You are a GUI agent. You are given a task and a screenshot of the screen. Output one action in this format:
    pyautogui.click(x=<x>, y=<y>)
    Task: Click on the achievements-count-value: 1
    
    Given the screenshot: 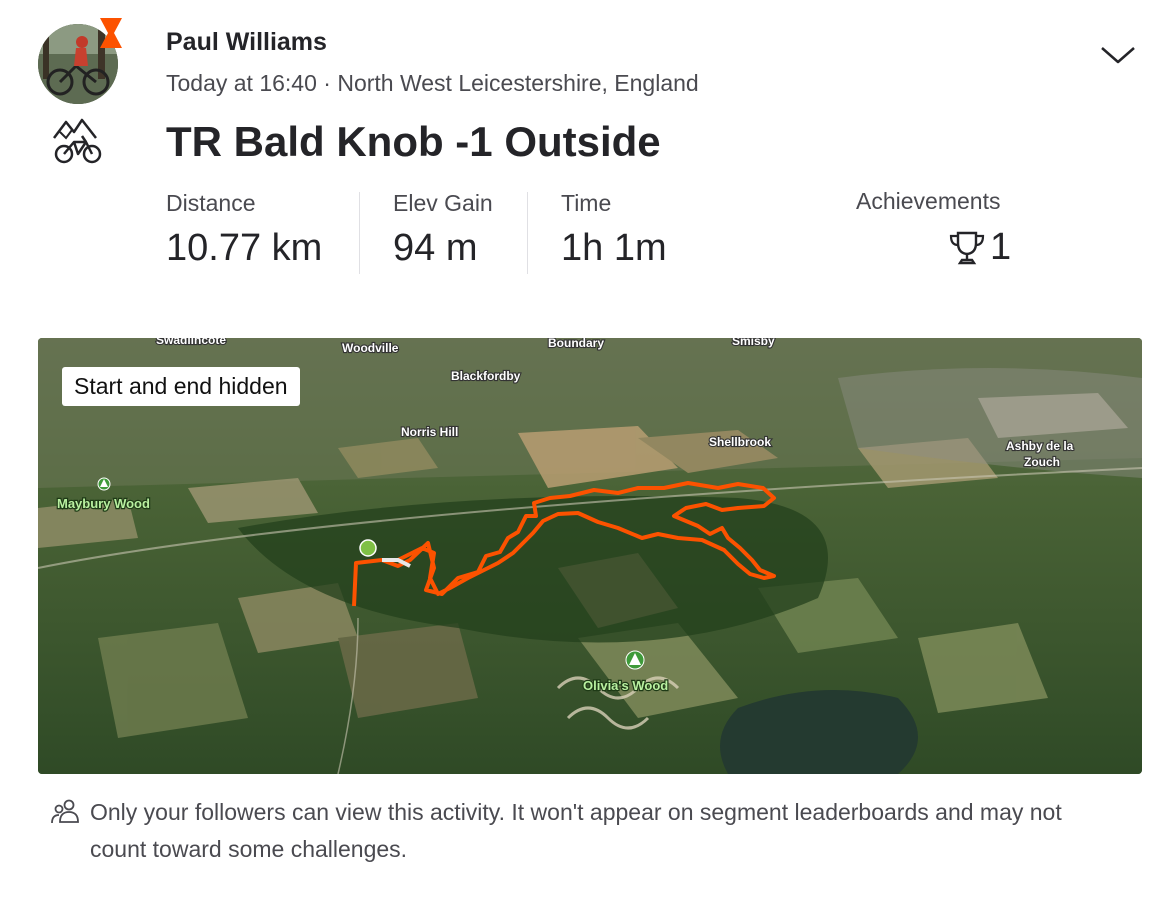 What is the action you would take?
    pyautogui.click(x=1001, y=247)
    